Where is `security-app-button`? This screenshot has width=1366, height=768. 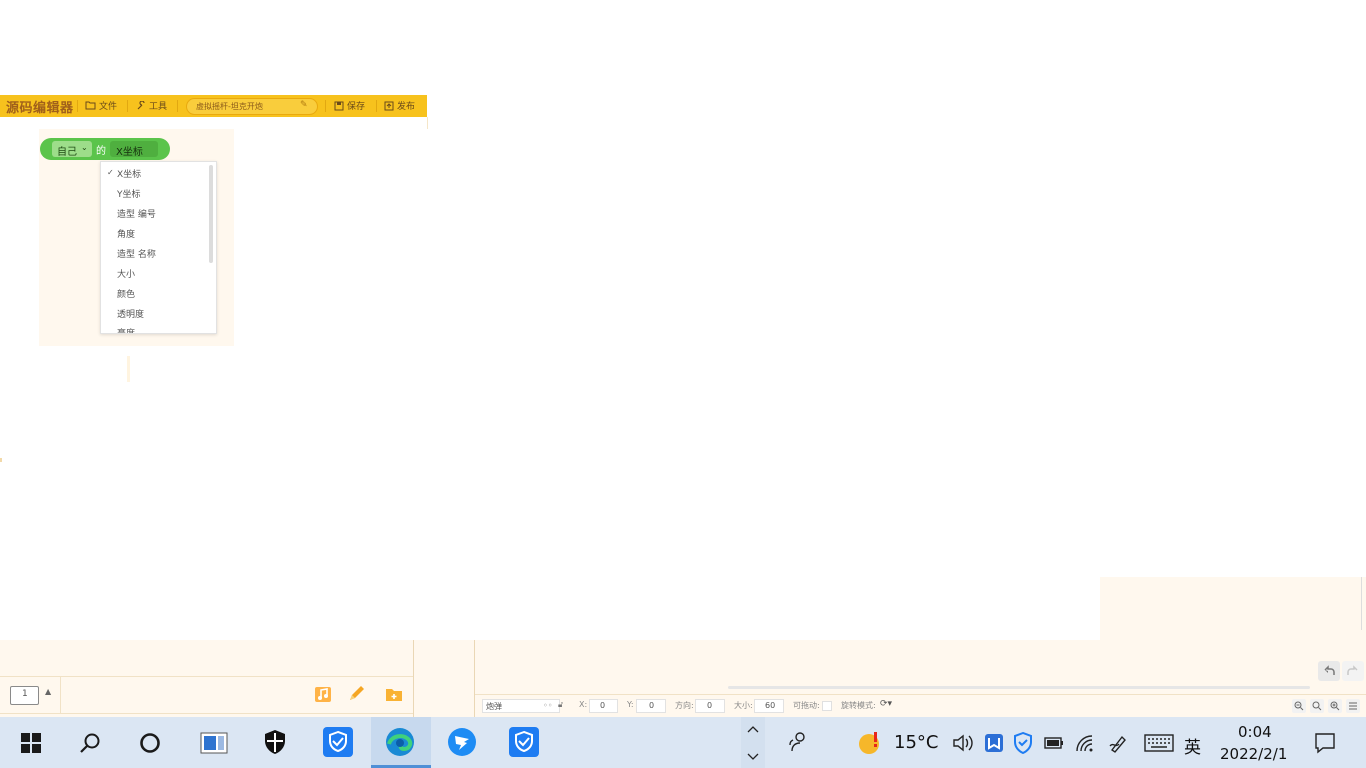
security-app-button is located at coordinates (275, 742).